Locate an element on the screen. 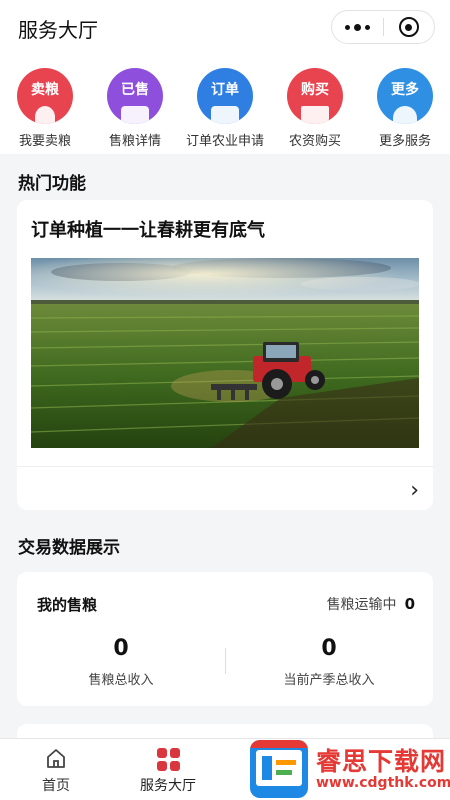 The width and height of the screenshot is (450, 800). total-income-value: 0 is located at coordinates (121, 648).